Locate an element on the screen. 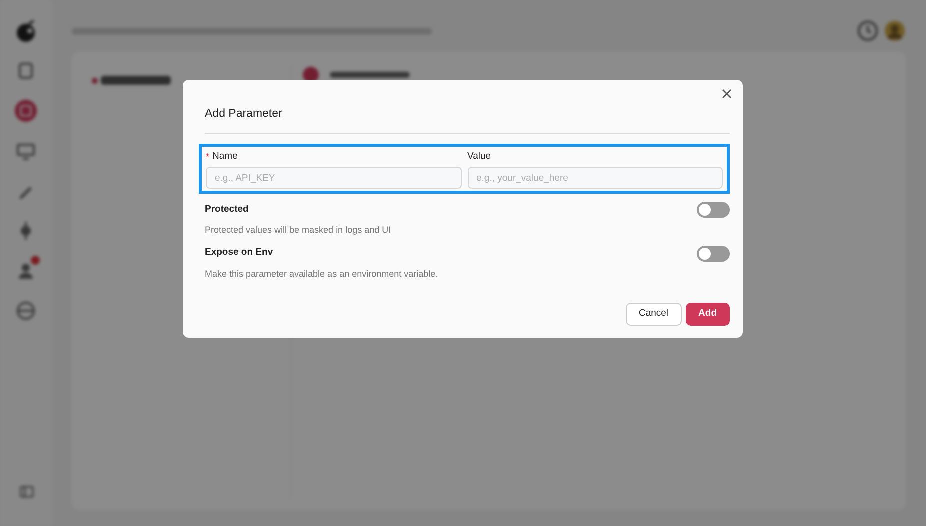 The width and height of the screenshot is (926, 526). globe-icon is located at coordinates (26, 311).